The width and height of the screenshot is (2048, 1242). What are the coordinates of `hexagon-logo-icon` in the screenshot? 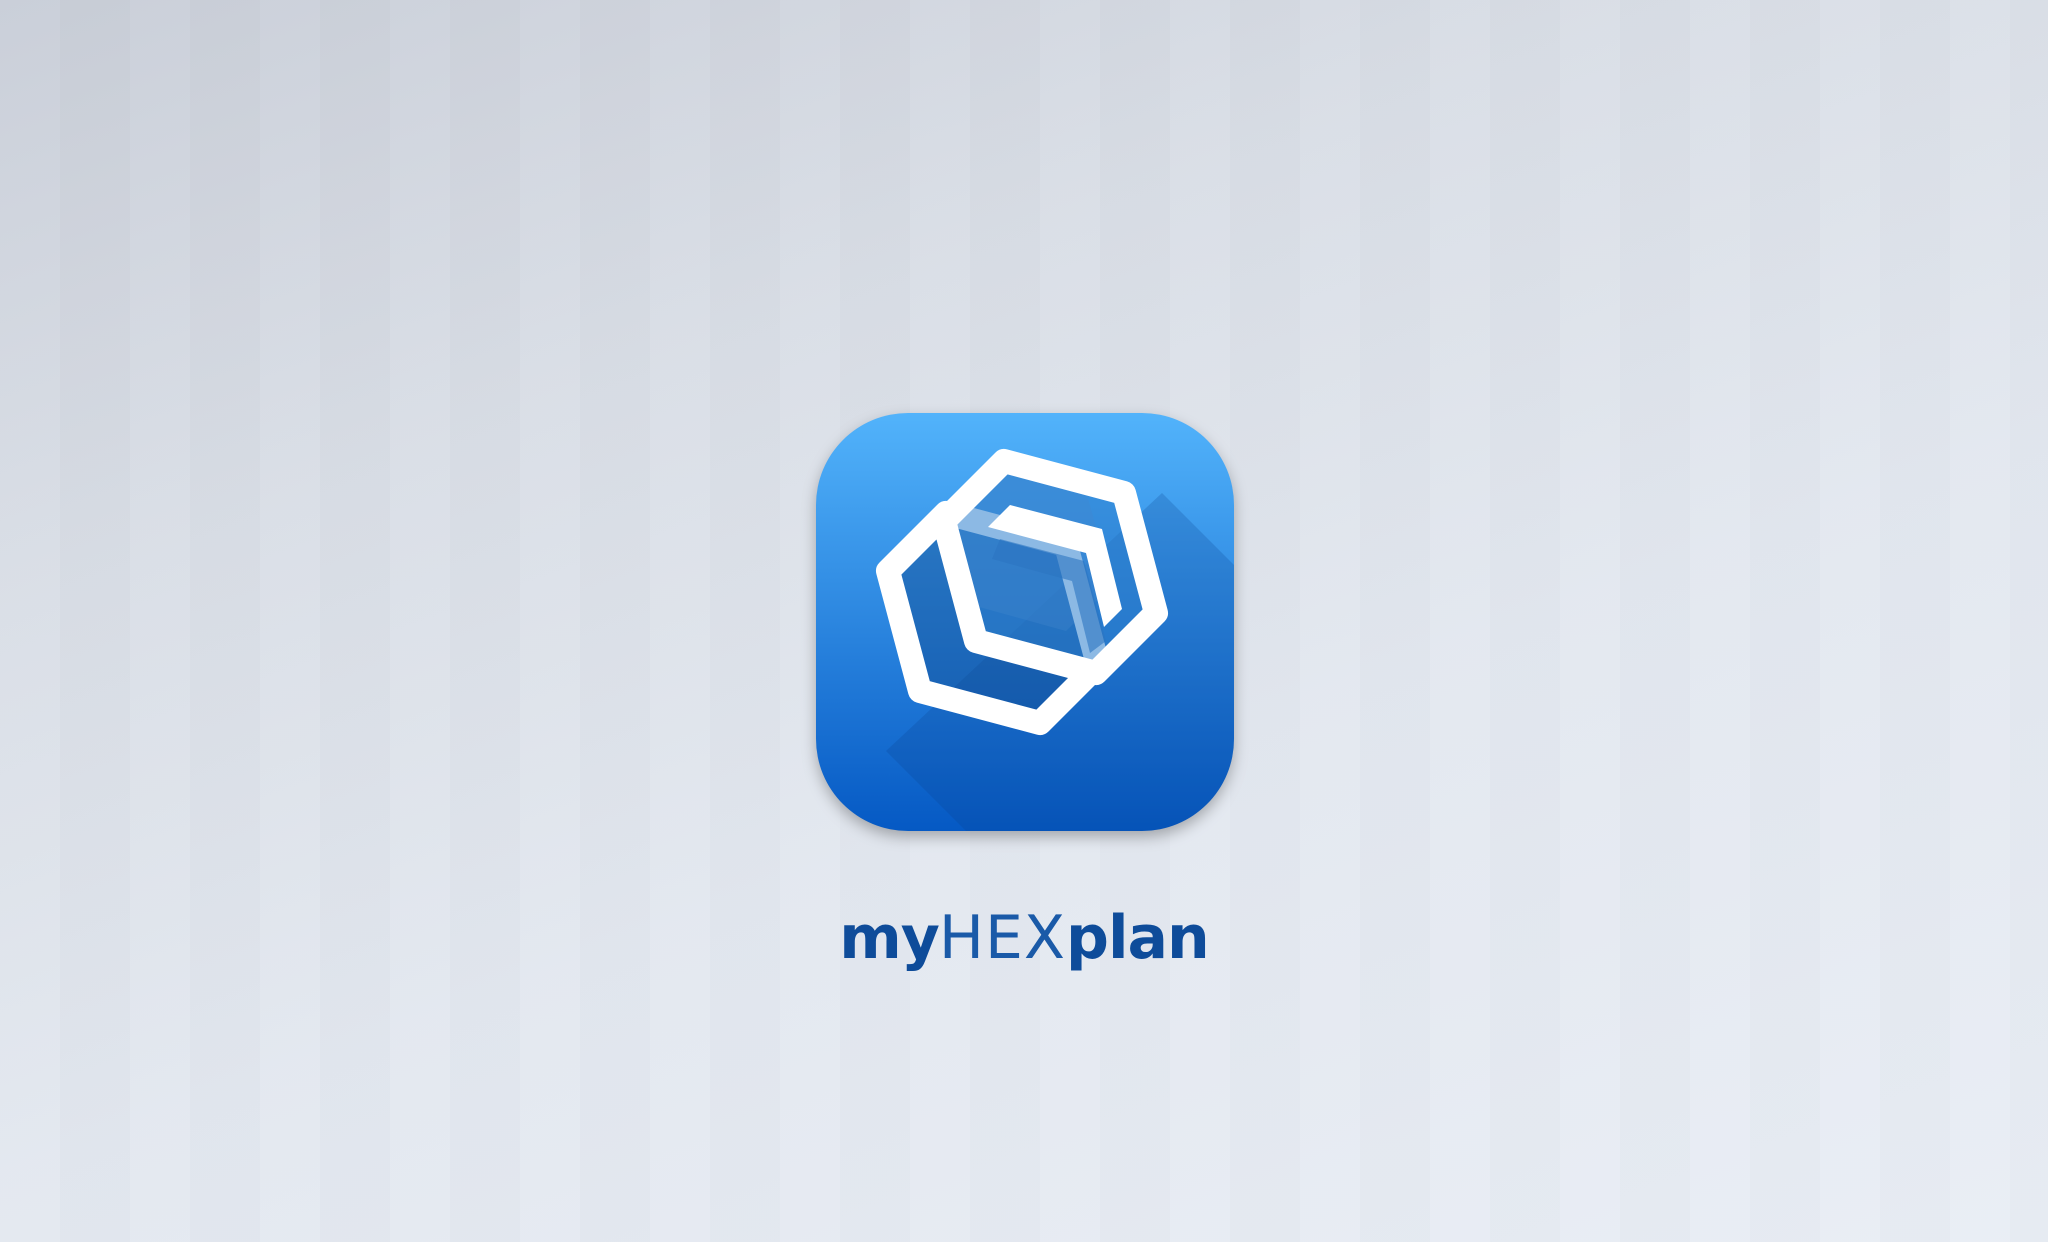 It's located at (1025, 622).